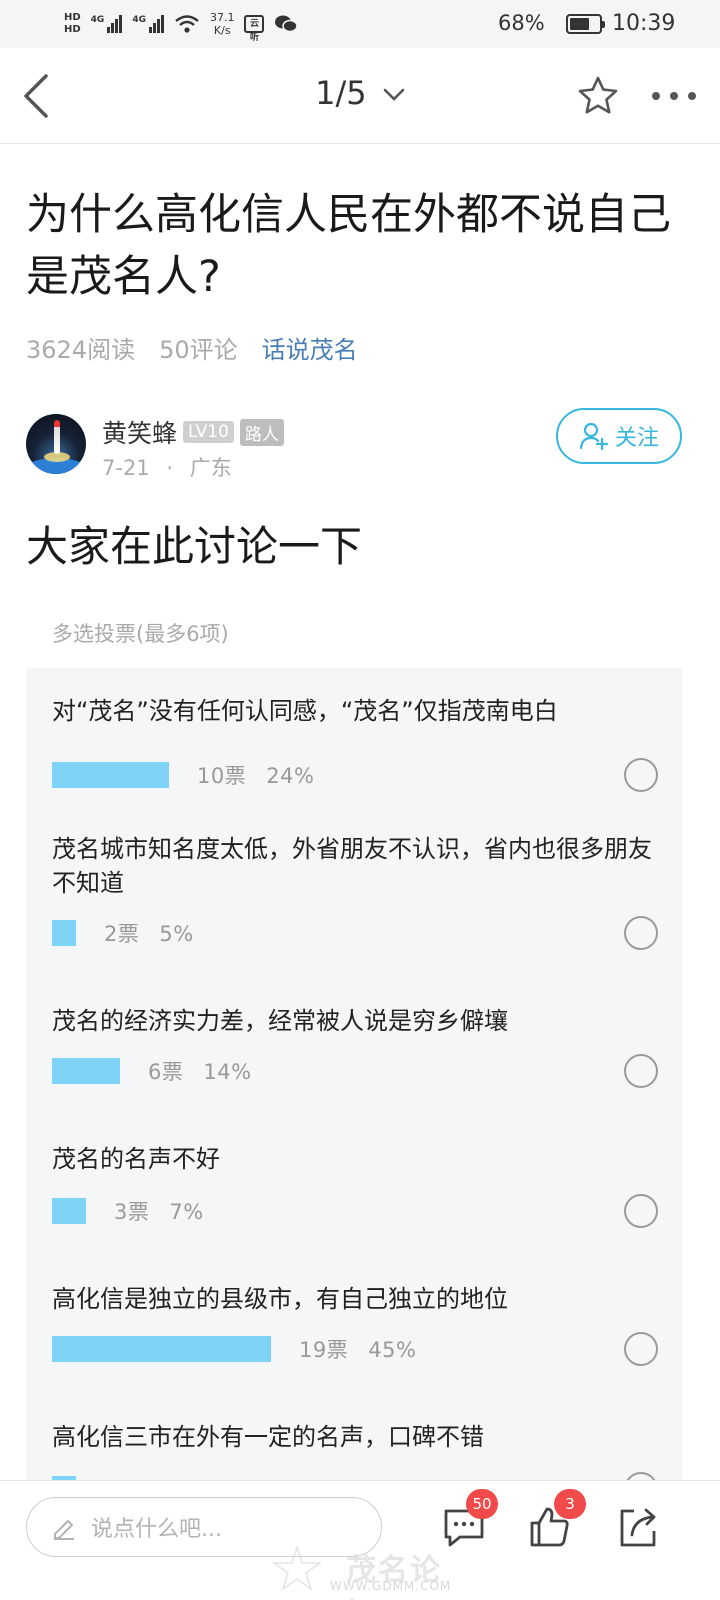 This screenshot has height=1600, width=720. What do you see at coordinates (64, 1530) in the screenshot?
I see `pencil-icon` at bounding box center [64, 1530].